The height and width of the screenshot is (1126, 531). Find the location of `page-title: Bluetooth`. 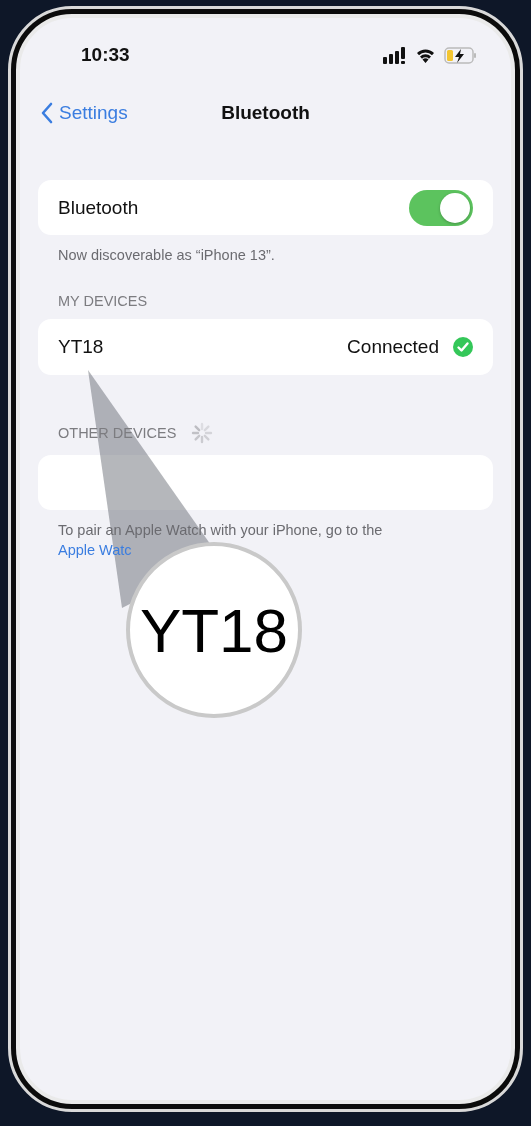

page-title: Bluetooth is located at coordinates (265, 113).